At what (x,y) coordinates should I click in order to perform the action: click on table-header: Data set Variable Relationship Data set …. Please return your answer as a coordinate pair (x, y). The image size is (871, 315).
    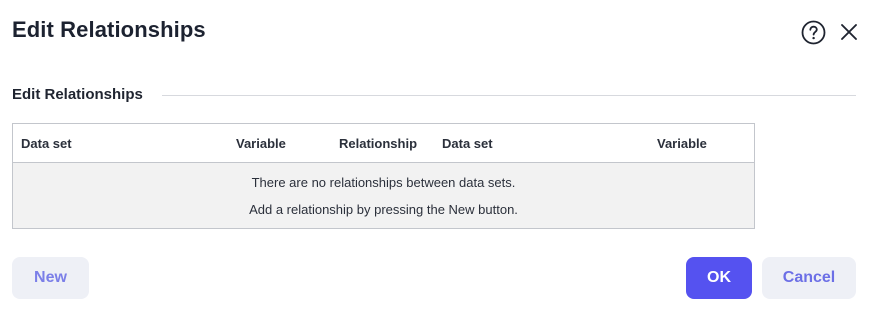
    Looking at the image, I should click on (383, 143).